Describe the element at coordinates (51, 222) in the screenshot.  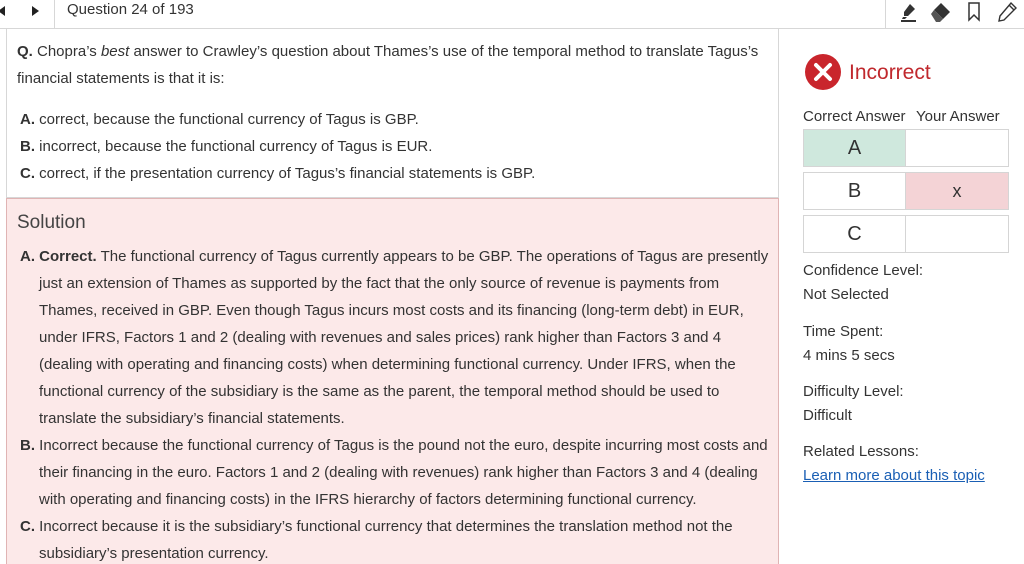
I see `solution-title: Solution` at that location.